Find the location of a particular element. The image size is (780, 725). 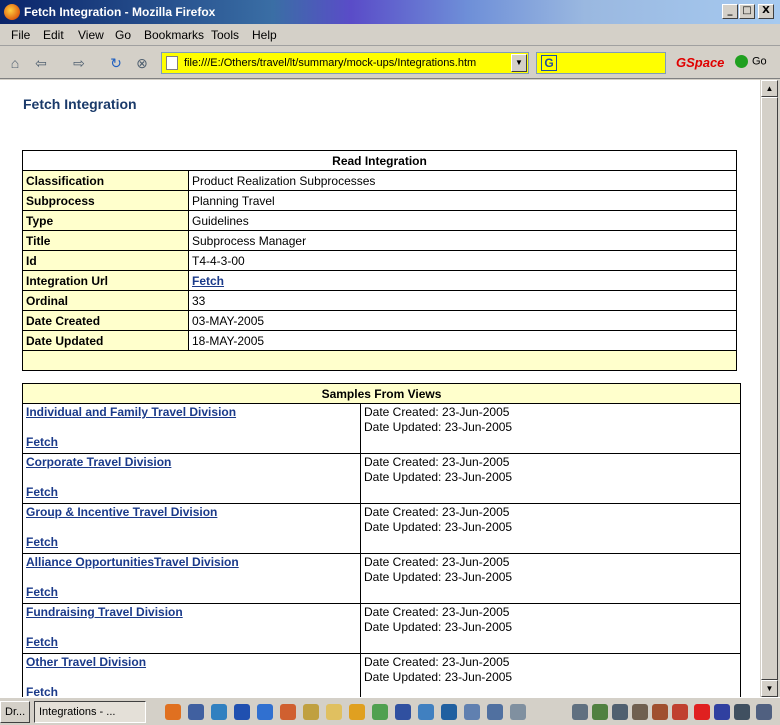

sample-links: Other Travel Division Fetch is located at coordinates (191, 675).